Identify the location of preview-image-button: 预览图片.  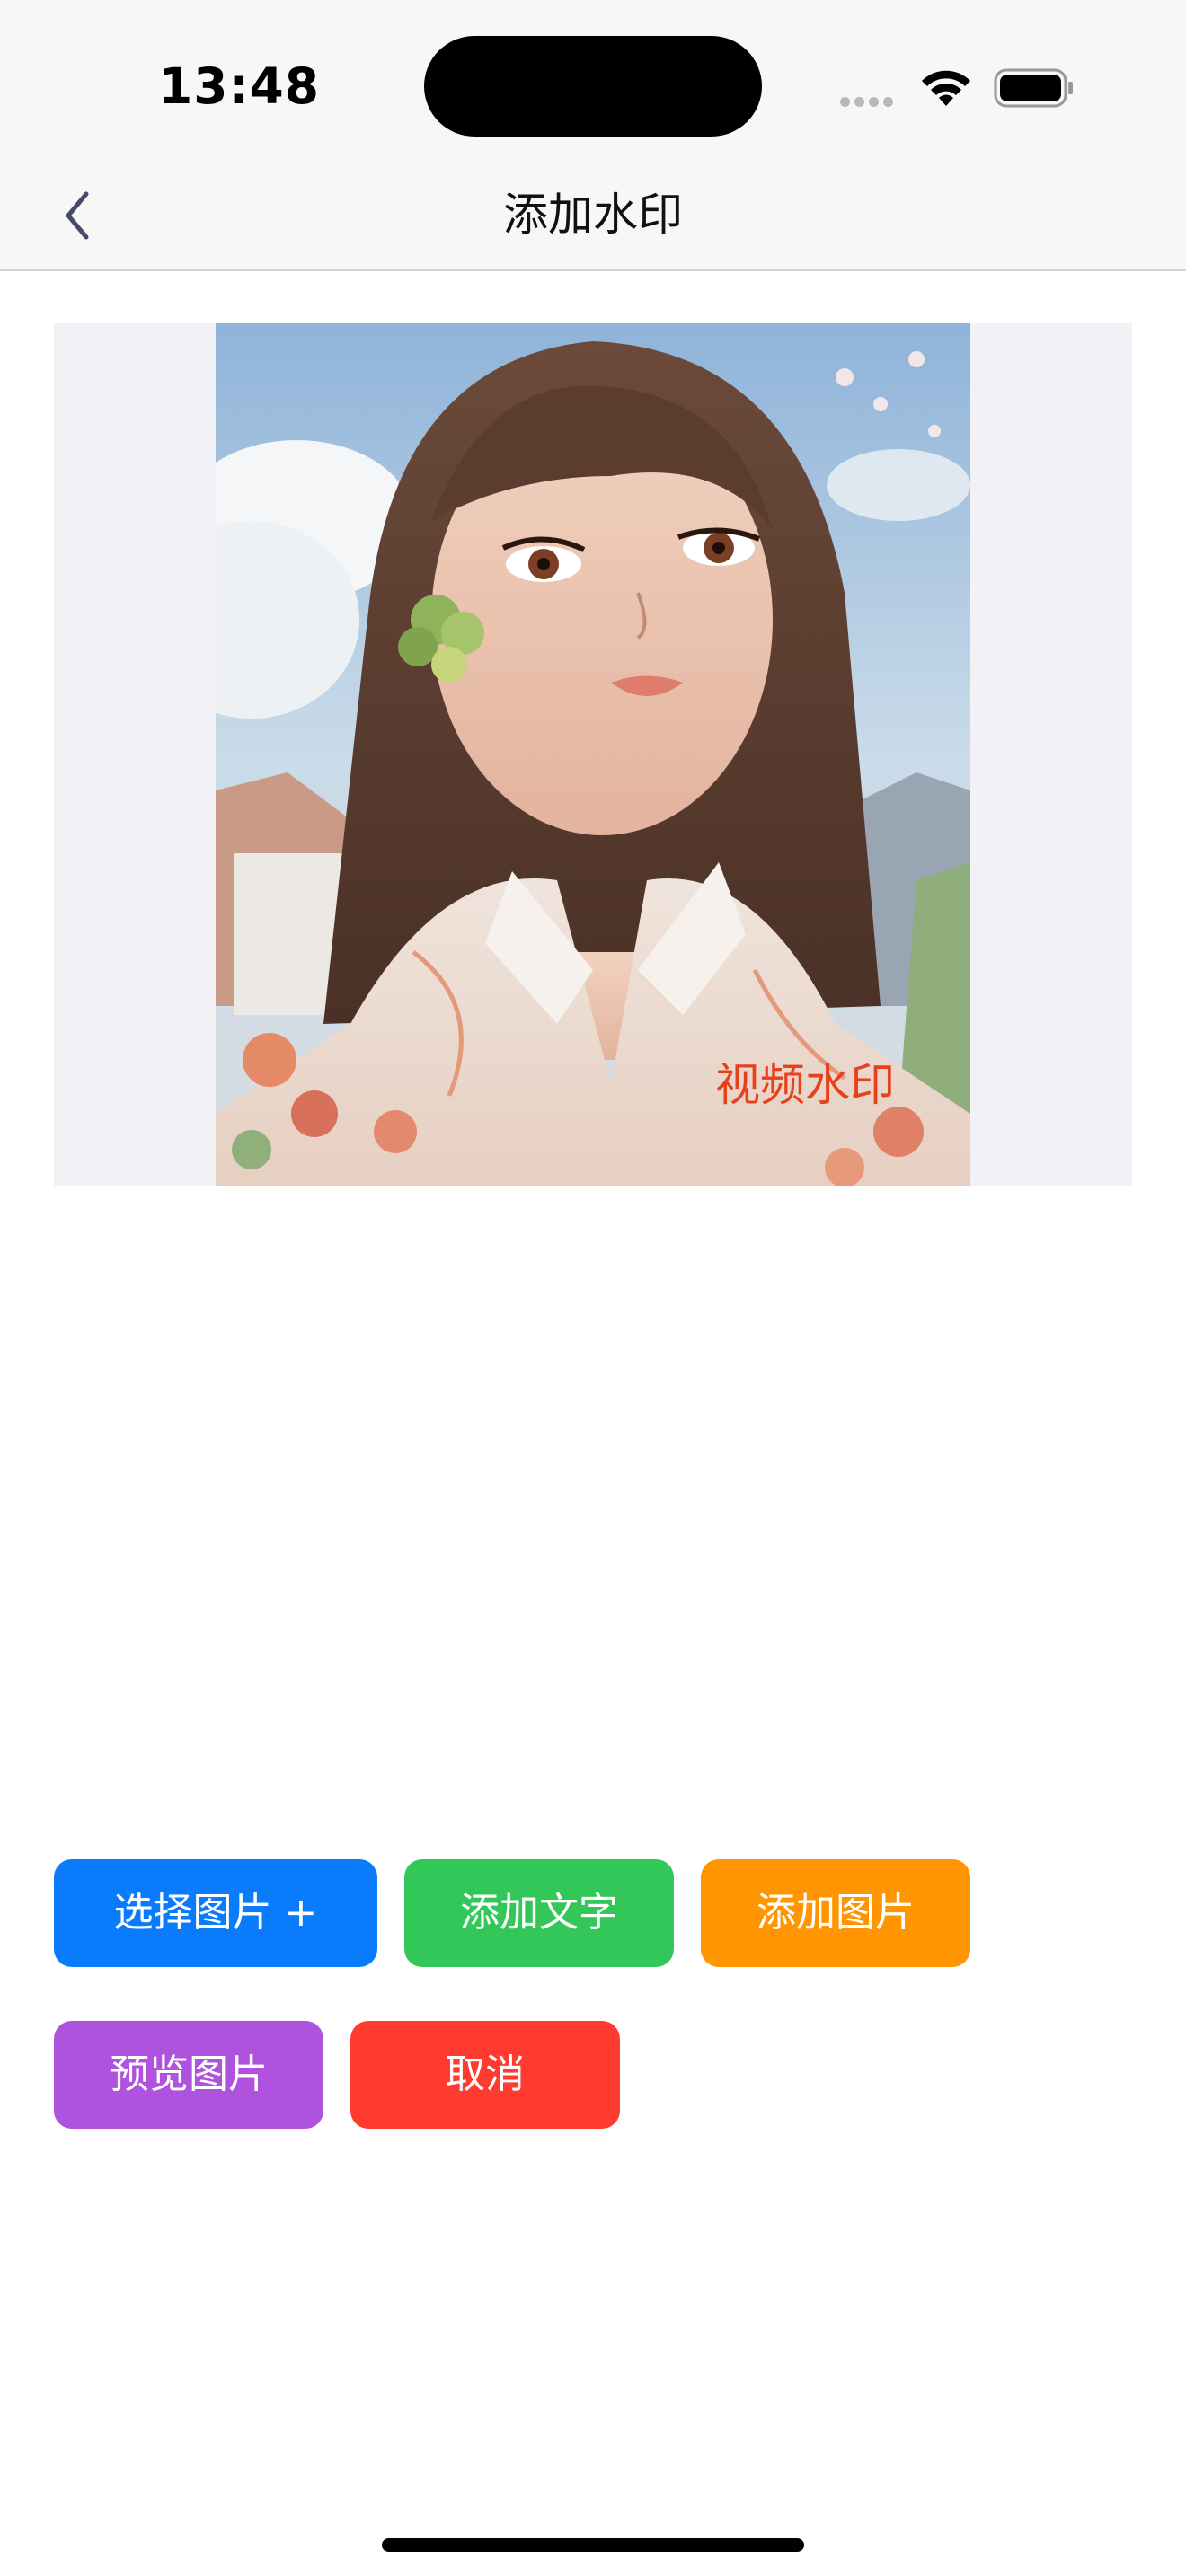
(188, 2075).